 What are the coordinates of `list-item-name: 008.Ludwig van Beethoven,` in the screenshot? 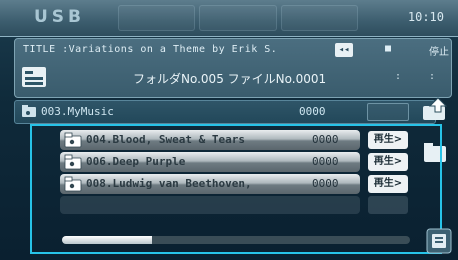 It's located at (169, 183).